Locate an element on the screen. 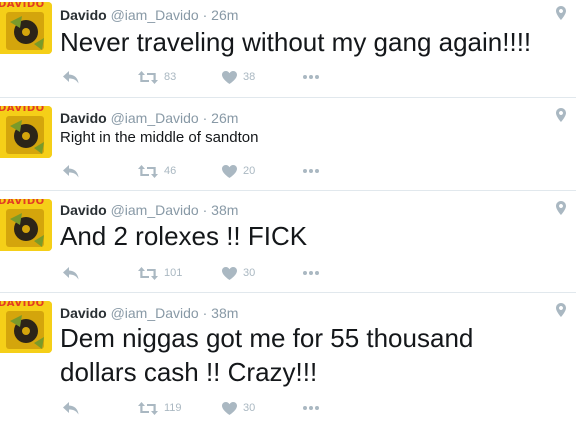 Image resolution: width=576 pixels, height=430 pixels. retweet-button: 83 is located at coordinates (157, 77).